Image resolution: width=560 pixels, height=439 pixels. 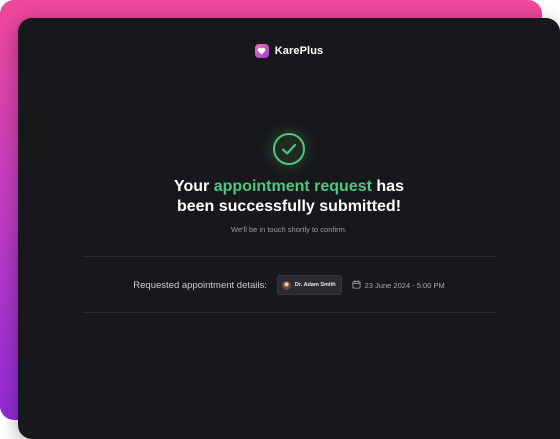 What do you see at coordinates (315, 285) in the screenshot?
I see `doctor-name: Dr. Adam Smith` at bounding box center [315, 285].